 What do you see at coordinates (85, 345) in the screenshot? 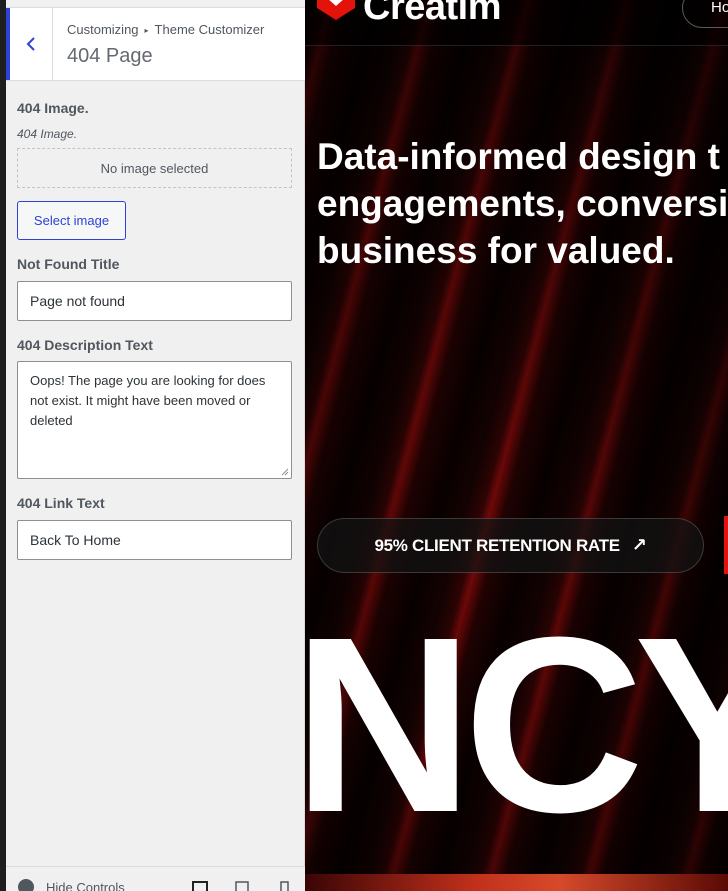
I see `description-control-label: 404 Description Text` at bounding box center [85, 345].